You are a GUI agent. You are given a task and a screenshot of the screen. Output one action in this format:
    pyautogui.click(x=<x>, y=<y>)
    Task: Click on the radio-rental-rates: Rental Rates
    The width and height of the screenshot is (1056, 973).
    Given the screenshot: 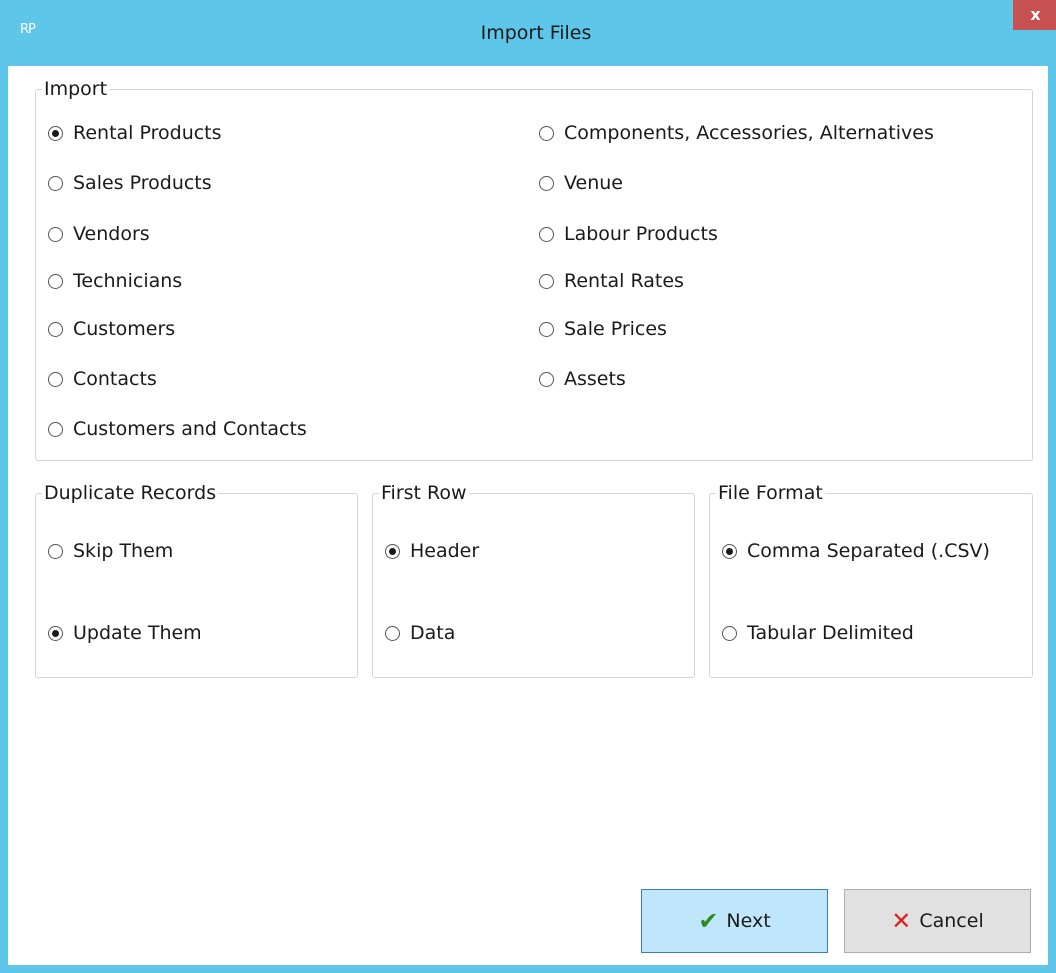 What is the action you would take?
    pyautogui.click(x=611, y=281)
    